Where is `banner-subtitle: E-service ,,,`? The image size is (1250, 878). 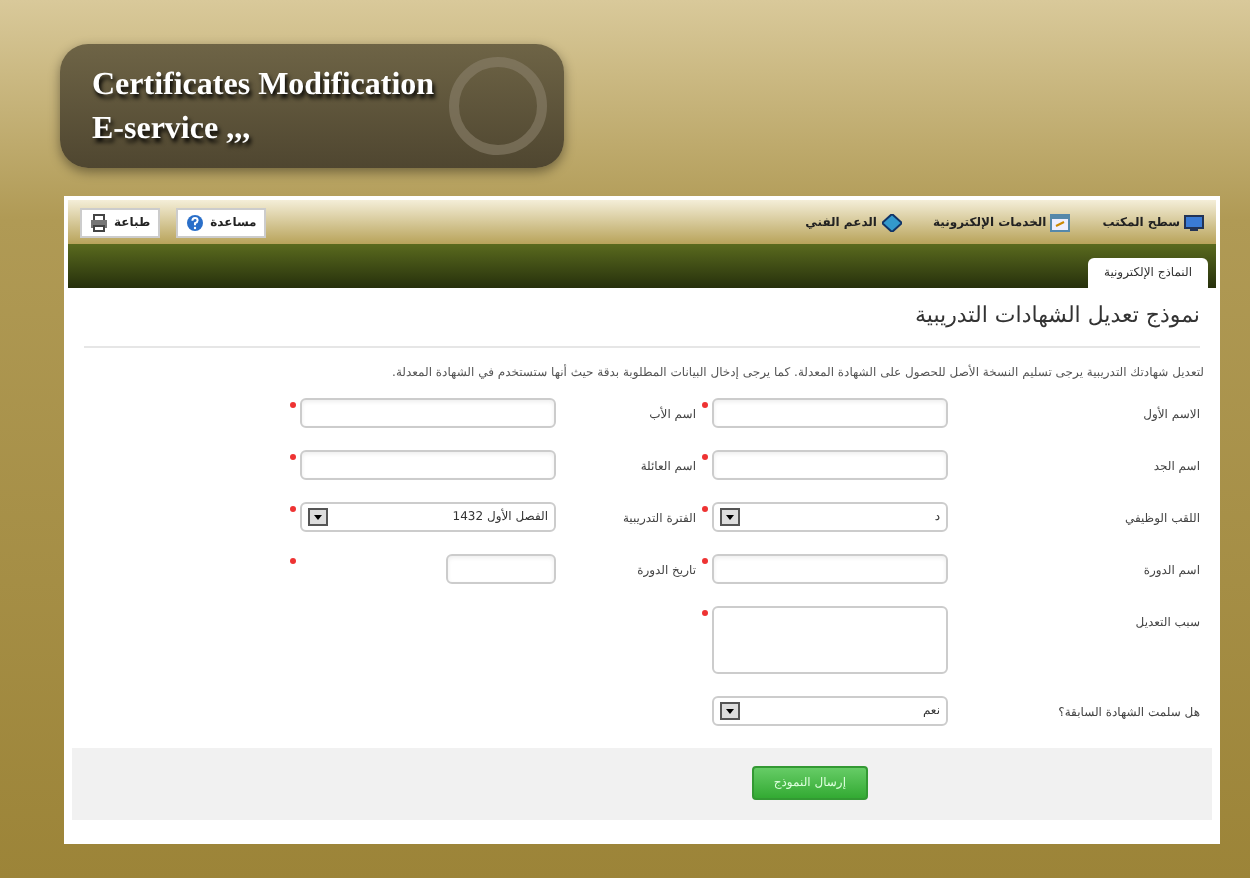 banner-subtitle: E-service ,,, is located at coordinates (172, 130).